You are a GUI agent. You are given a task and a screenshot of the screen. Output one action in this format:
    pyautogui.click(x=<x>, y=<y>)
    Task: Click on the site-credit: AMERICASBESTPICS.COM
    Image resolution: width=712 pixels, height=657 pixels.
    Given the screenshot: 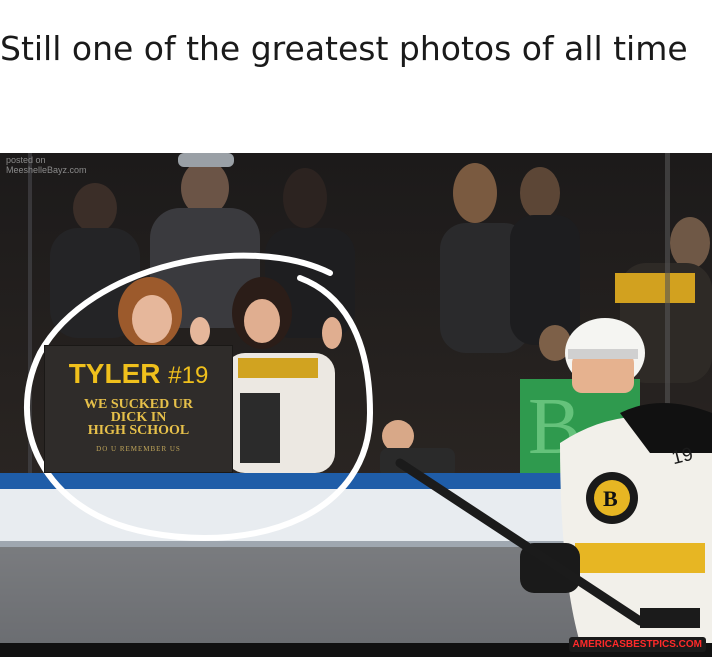 What is the action you would take?
    pyautogui.click(x=637, y=644)
    